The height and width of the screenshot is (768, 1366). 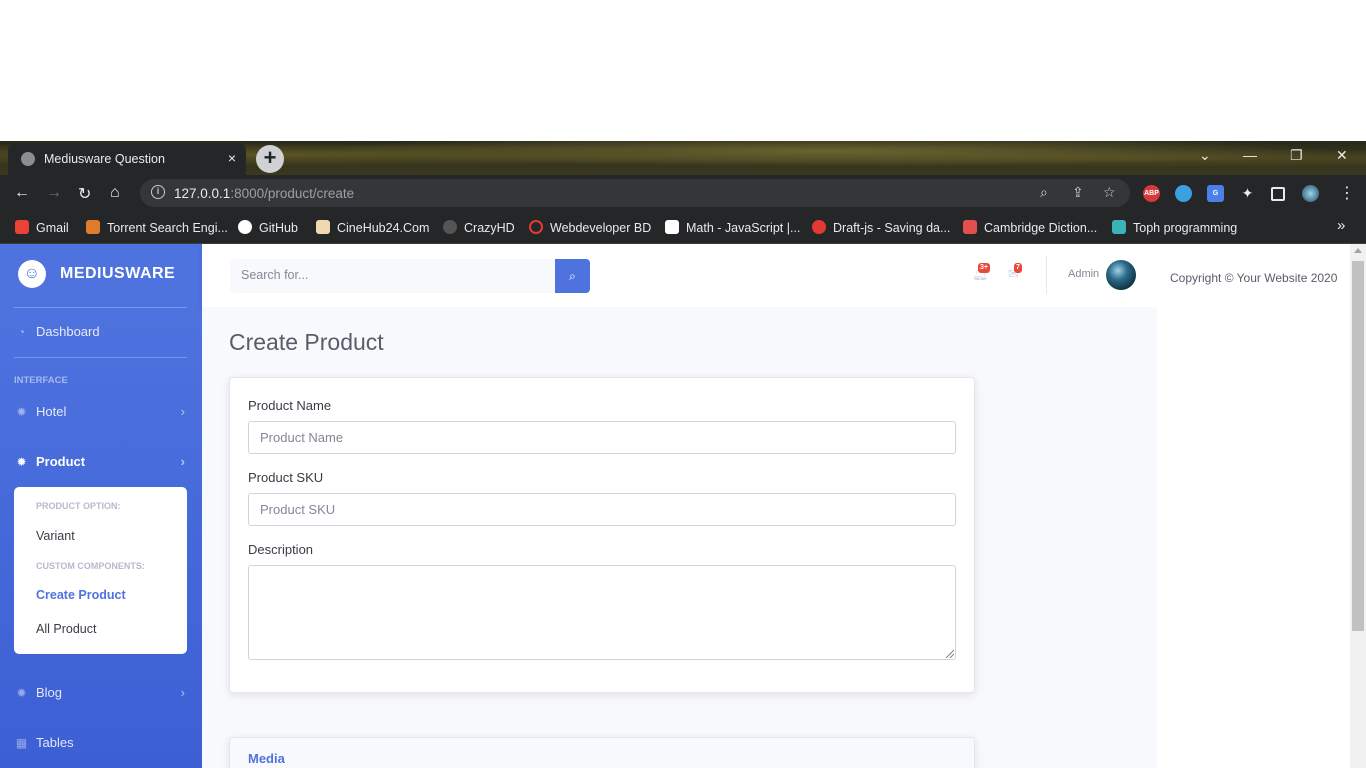 What do you see at coordinates (950, 654) in the screenshot?
I see `resize-handle` at bounding box center [950, 654].